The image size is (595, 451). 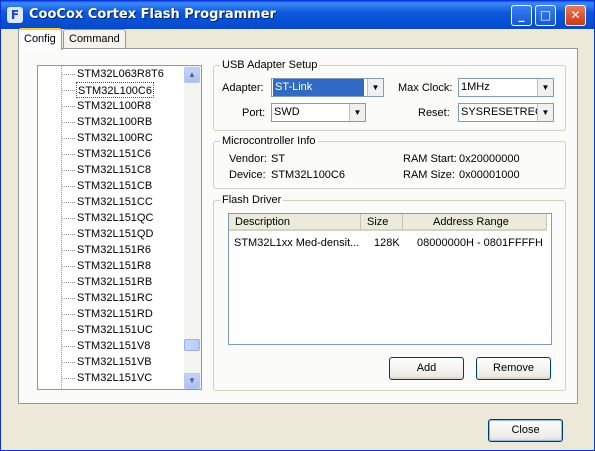 What do you see at coordinates (192, 227) in the screenshot?
I see `device-list-scrollbar: ▲ ▼` at bounding box center [192, 227].